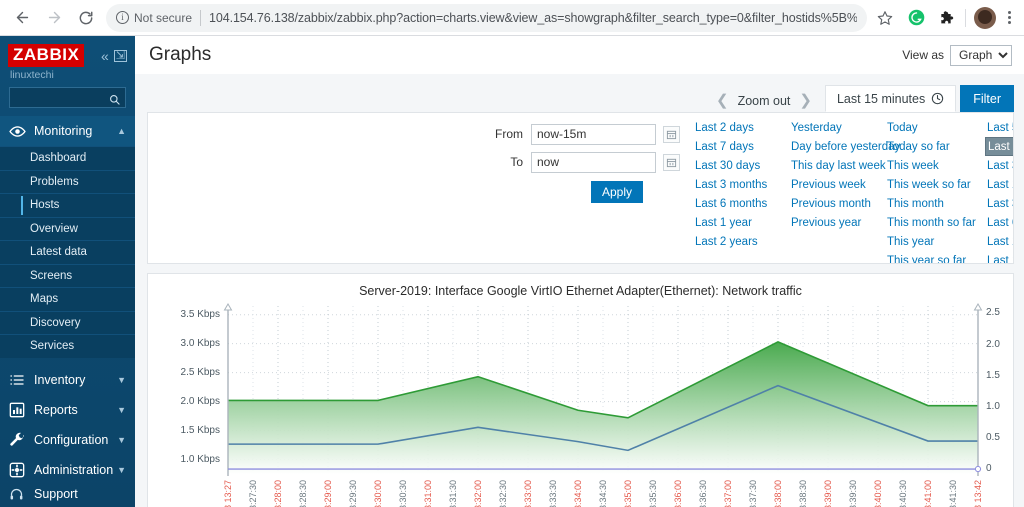 The height and width of the screenshot is (507, 1024). I want to click on headset-icon, so click(19, 494).